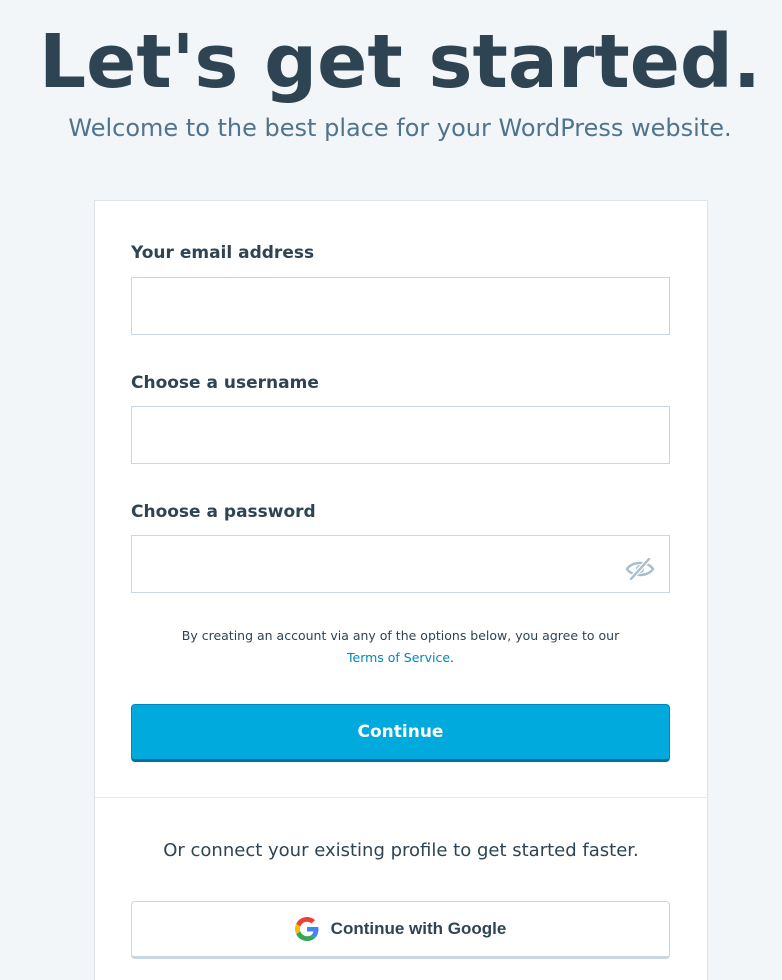 The height and width of the screenshot is (980, 782). I want to click on password-label: Choose a password, so click(223, 512).